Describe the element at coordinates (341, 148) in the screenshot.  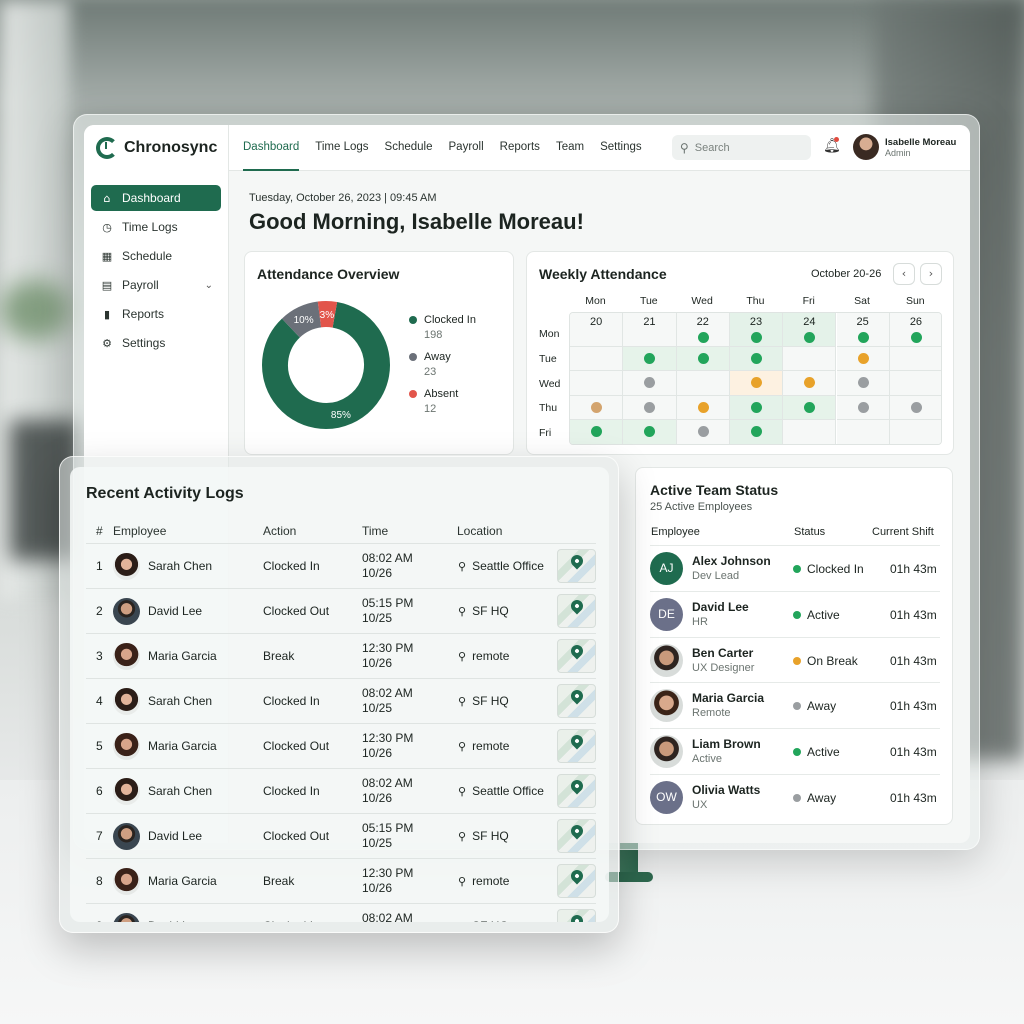
I see `tab-time-logs: Time Logs` at that location.